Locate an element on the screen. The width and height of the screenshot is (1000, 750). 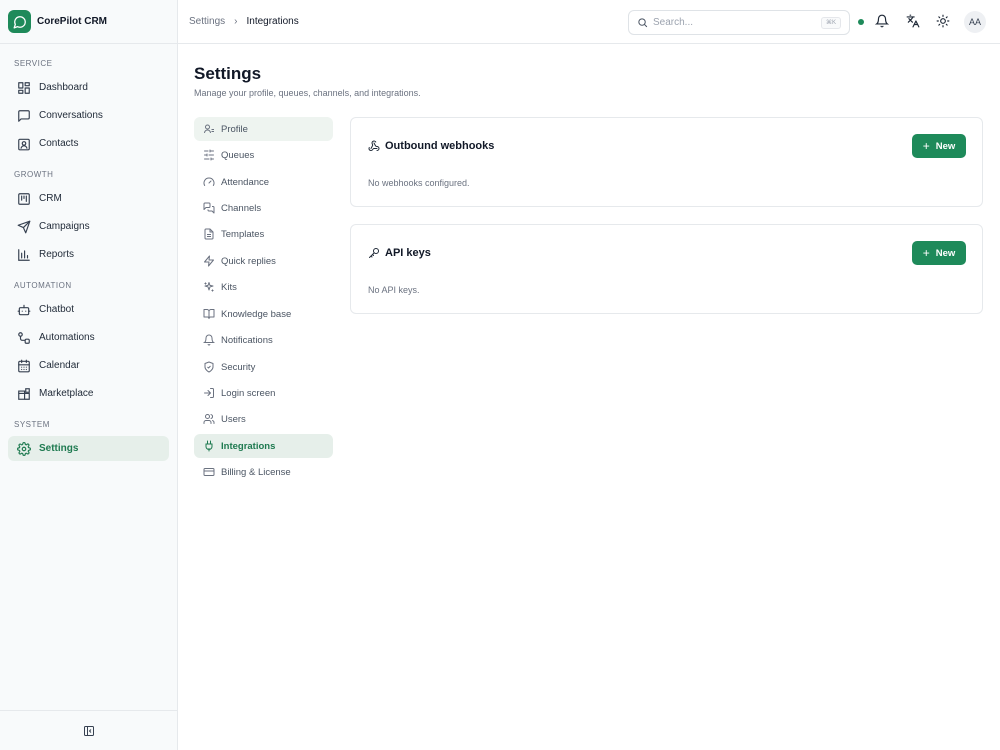
webhook-icon is located at coordinates (374, 146).